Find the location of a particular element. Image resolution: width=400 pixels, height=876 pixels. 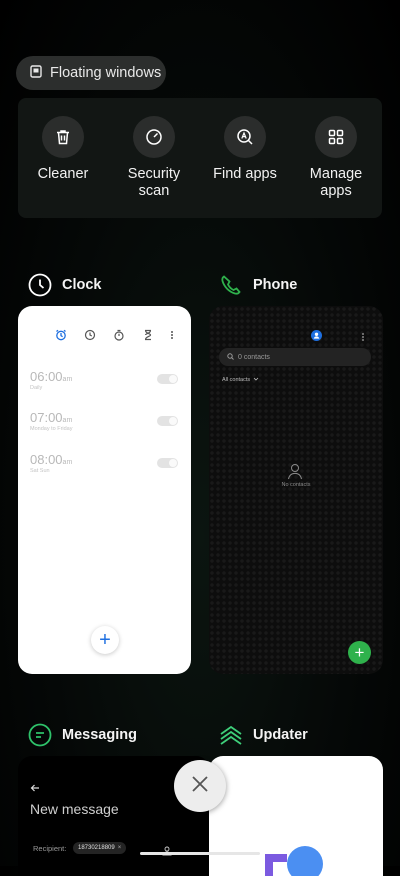

alarm-item: 06:00am Daily is located at coordinates (51, 380).